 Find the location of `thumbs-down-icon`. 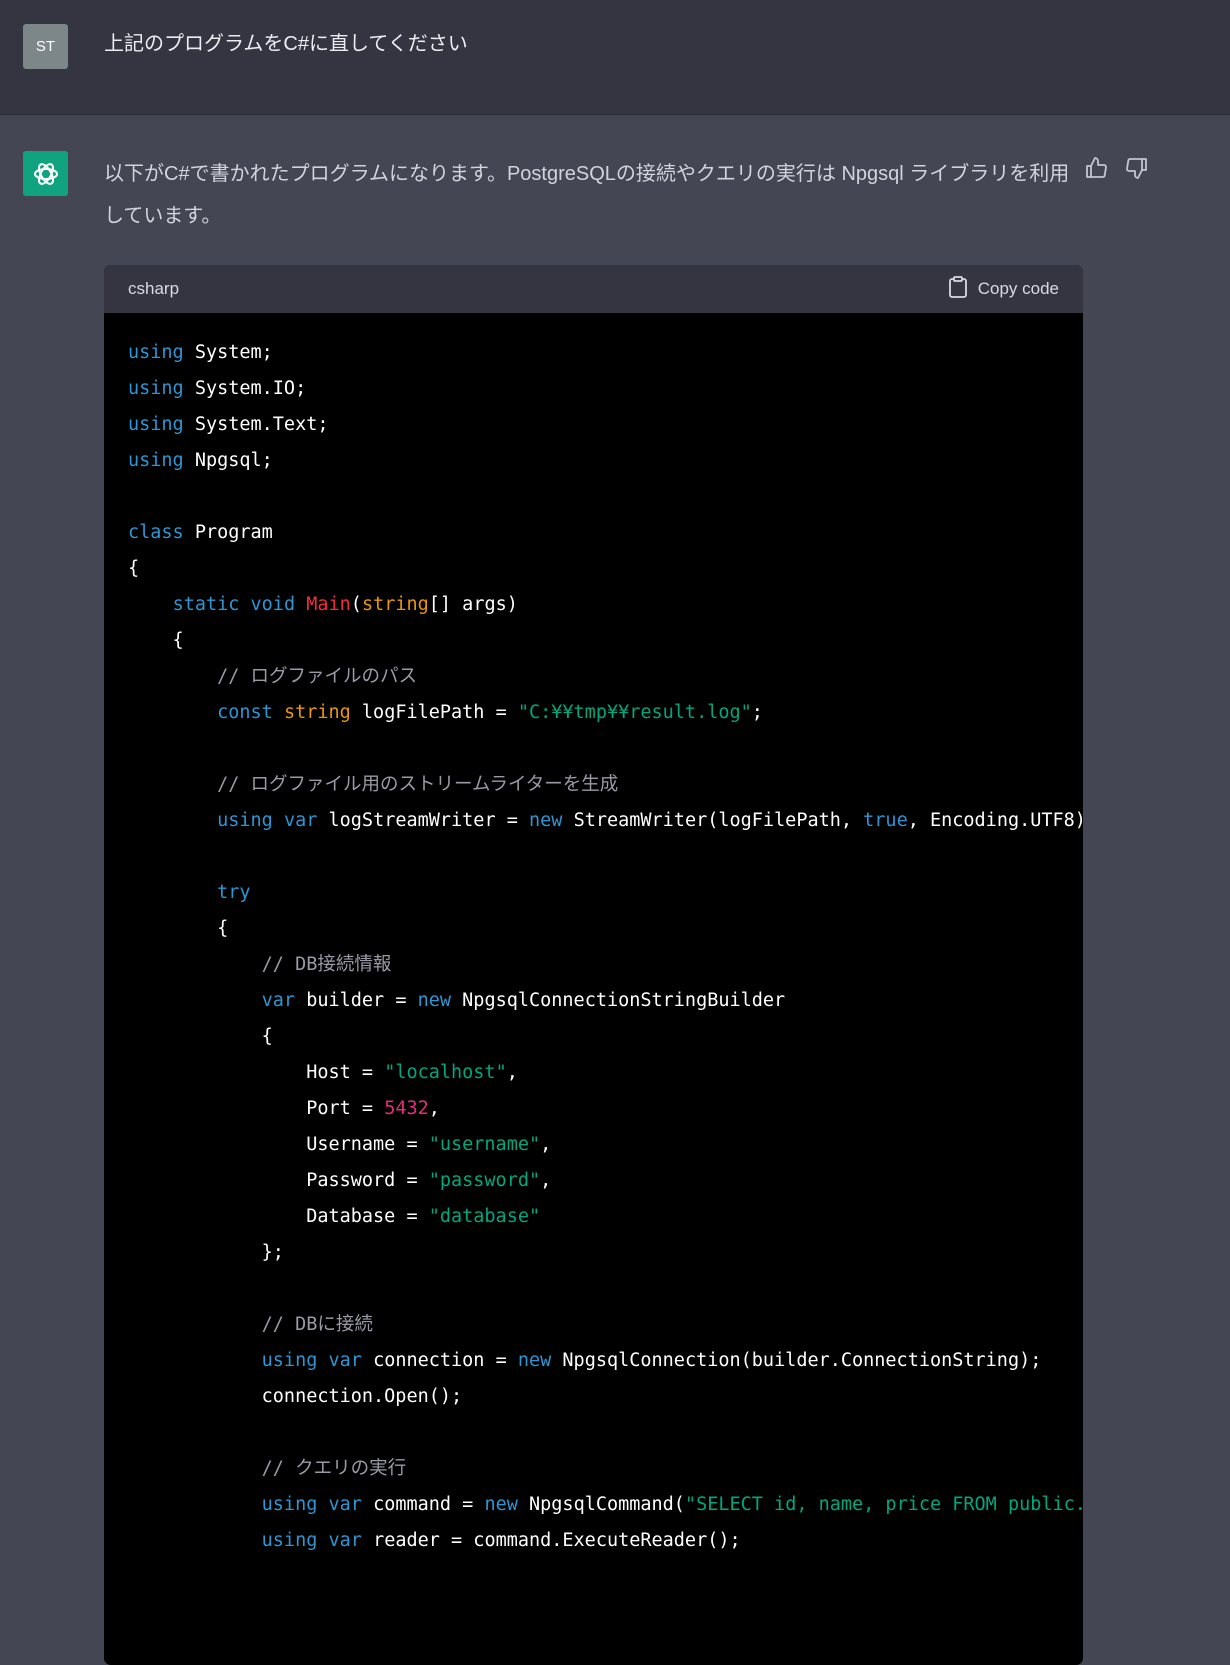

thumbs-down-icon is located at coordinates (1137, 168).